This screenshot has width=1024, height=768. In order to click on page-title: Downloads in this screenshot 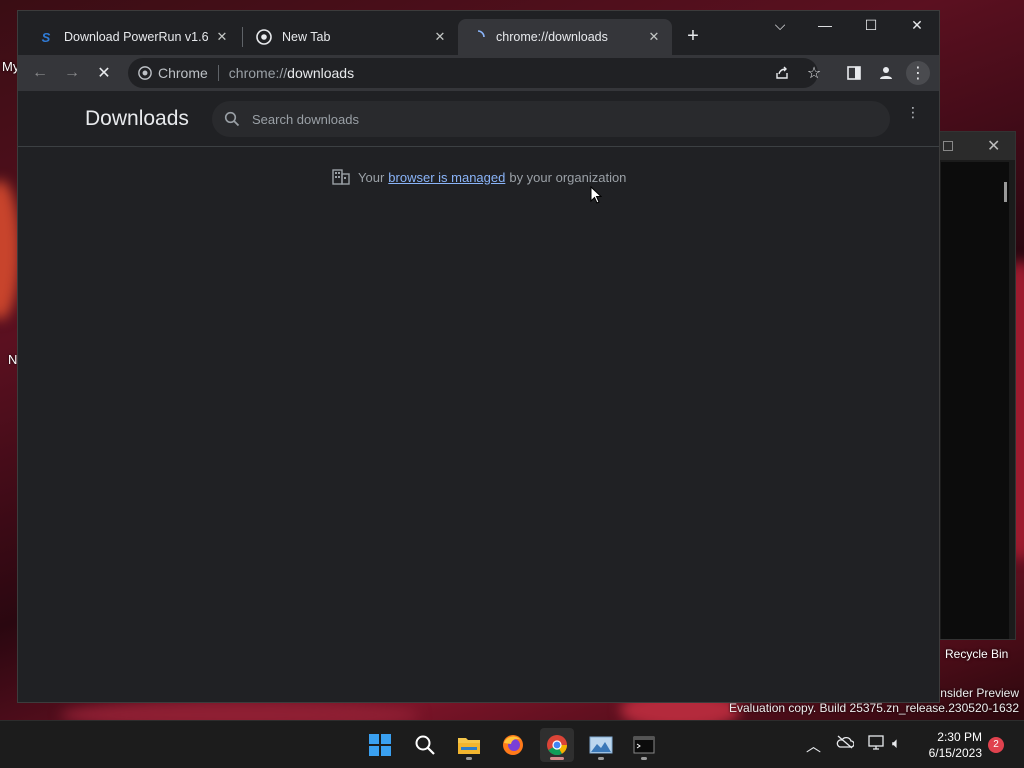, I will do `click(137, 118)`.